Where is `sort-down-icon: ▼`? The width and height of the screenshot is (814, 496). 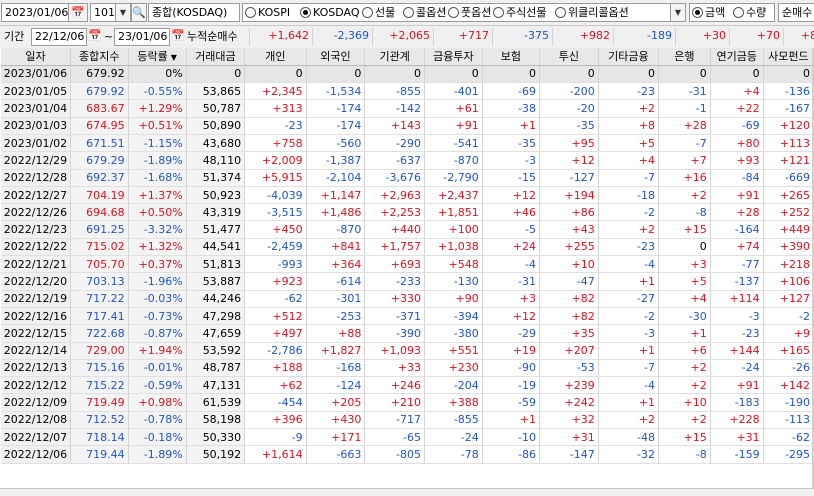 sort-down-icon: ▼ is located at coordinates (174, 57).